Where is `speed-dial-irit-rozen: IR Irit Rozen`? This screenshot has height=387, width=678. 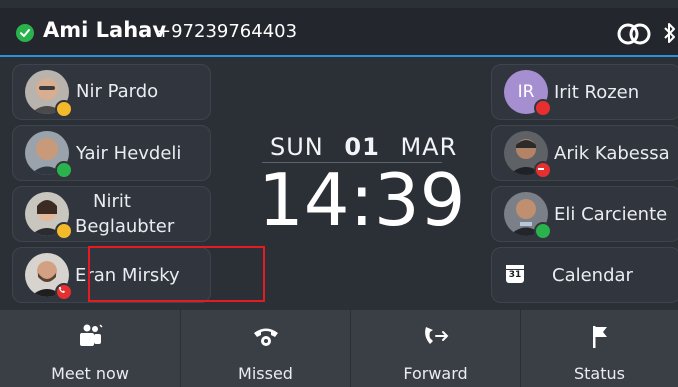 speed-dial-irit-rozen: IR Irit Rozen is located at coordinates (584, 92).